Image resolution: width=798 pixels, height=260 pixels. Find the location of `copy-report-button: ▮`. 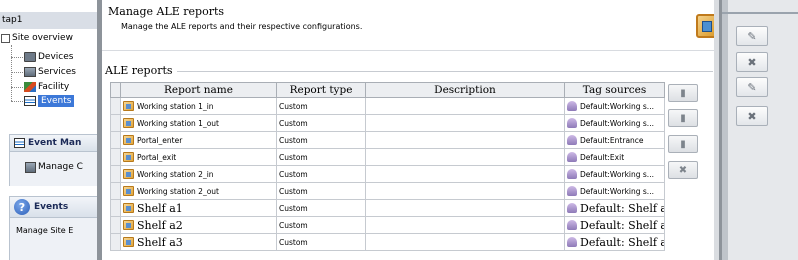

copy-report-button: ▮ is located at coordinates (683, 144).